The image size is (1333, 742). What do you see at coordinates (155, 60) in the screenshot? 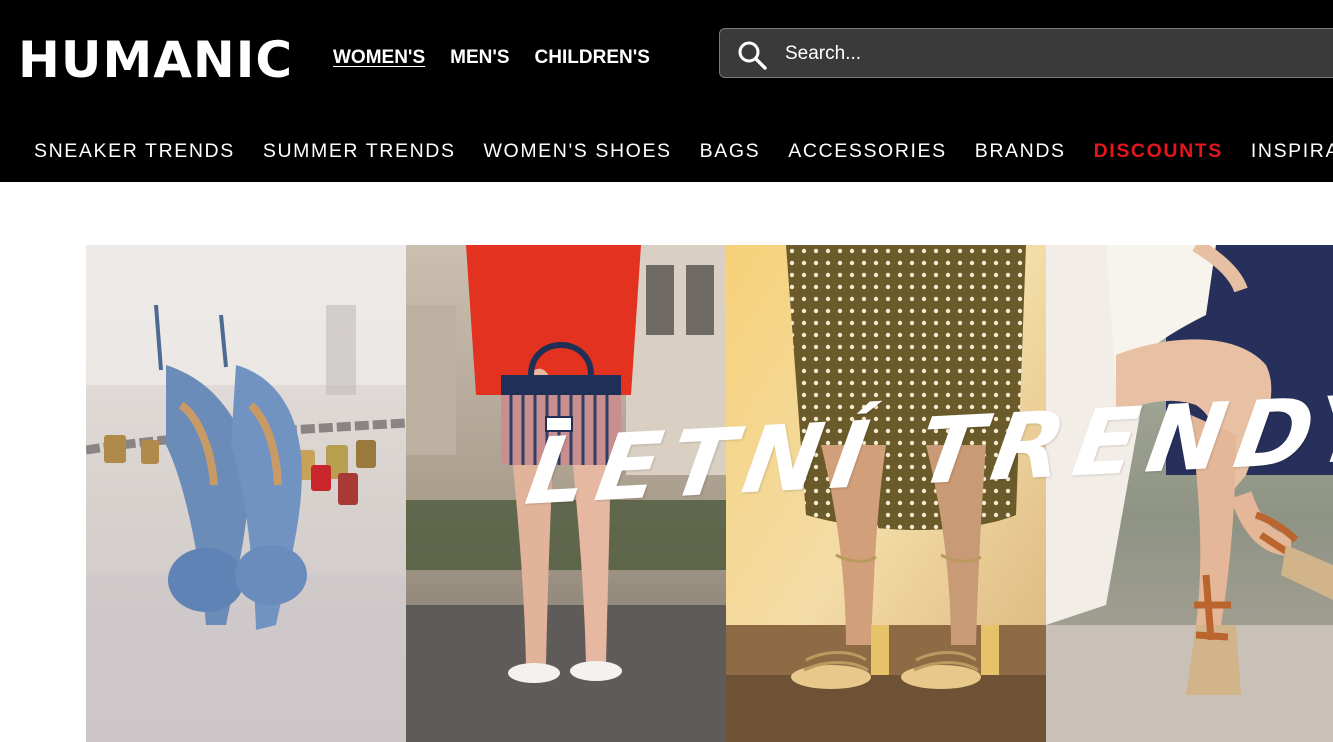
I see `humanic-logo: HUMANIC` at bounding box center [155, 60].